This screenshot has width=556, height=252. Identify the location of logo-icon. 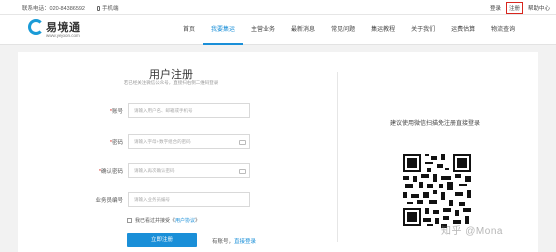
(36, 27).